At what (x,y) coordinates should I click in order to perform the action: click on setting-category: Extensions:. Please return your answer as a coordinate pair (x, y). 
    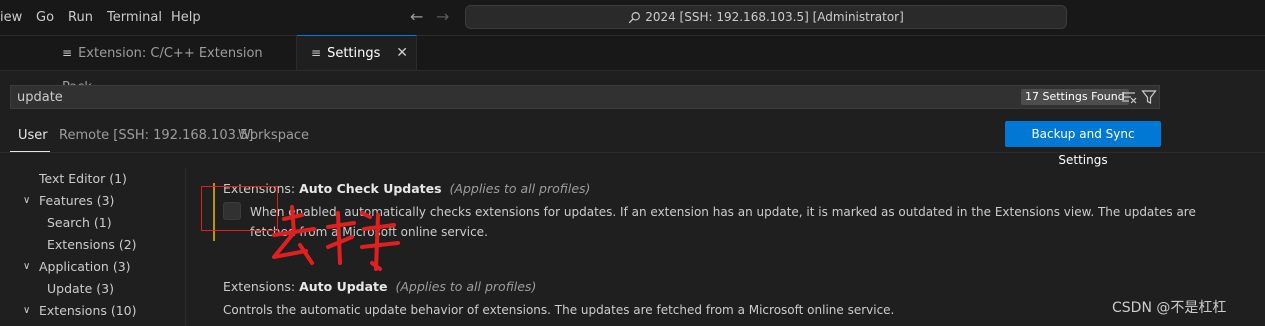
    Looking at the image, I should click on (259, 286).